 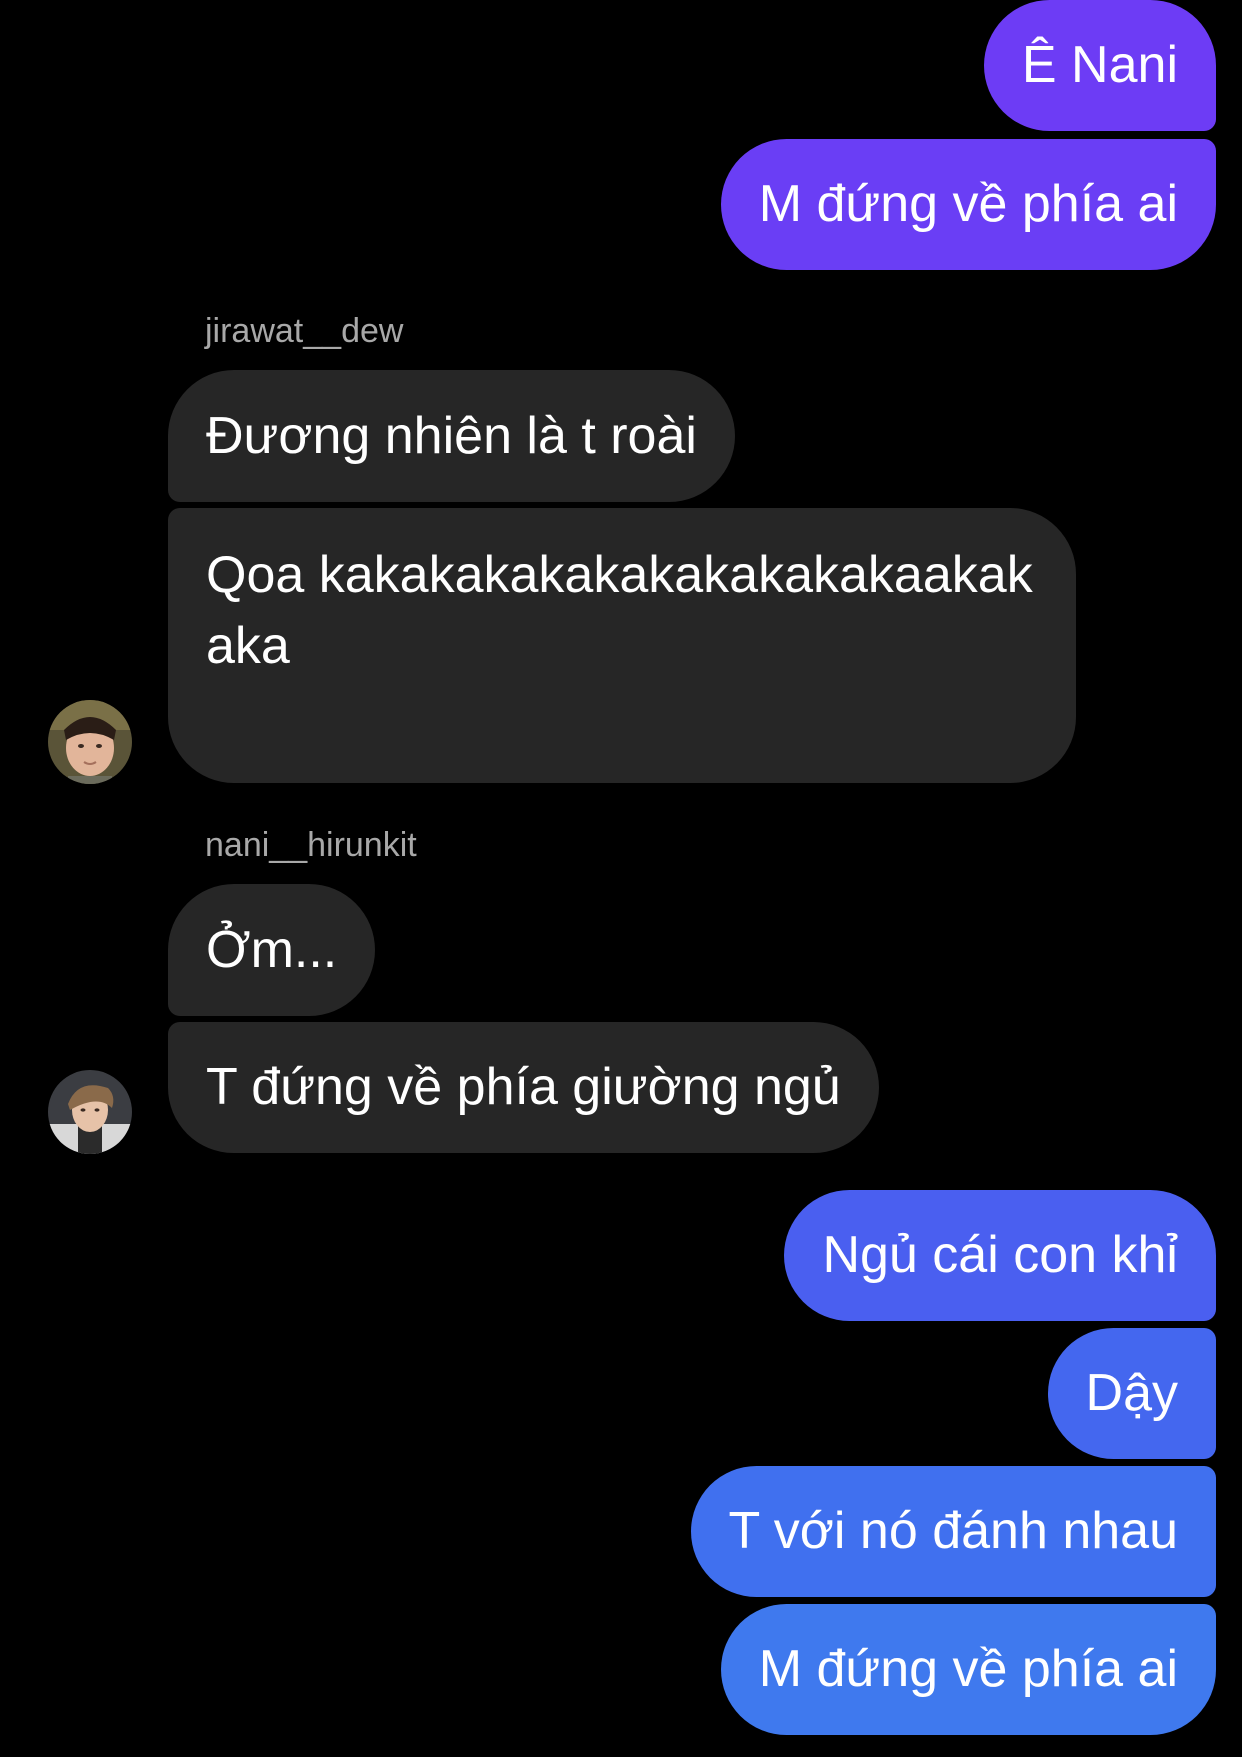 I want to click on message-text: T đứng về phía giường ngủ, so click(x=523, y=1087).